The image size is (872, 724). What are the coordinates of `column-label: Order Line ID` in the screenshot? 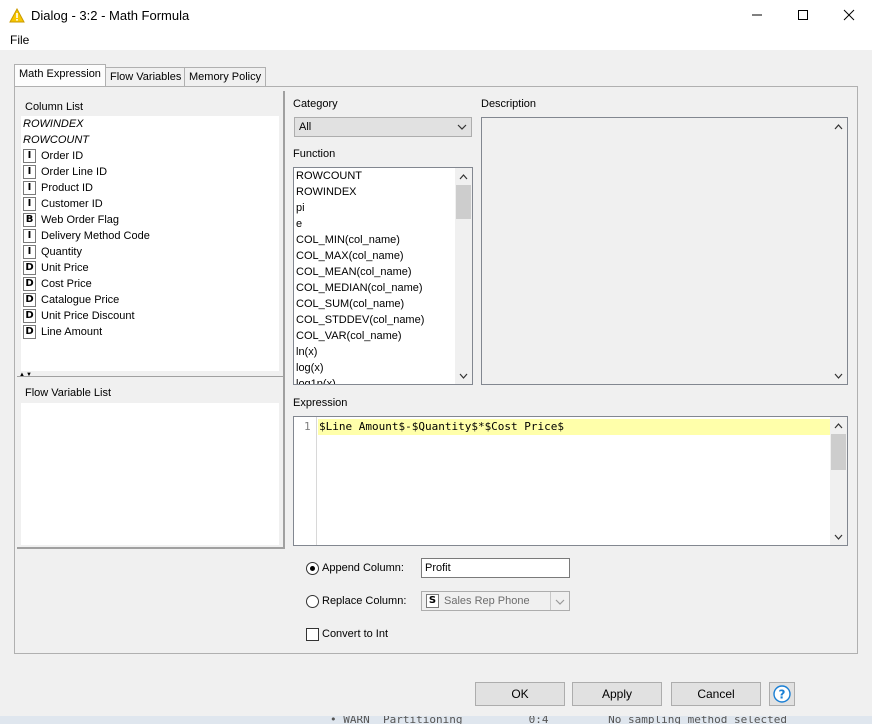 It's located at (74, 172).